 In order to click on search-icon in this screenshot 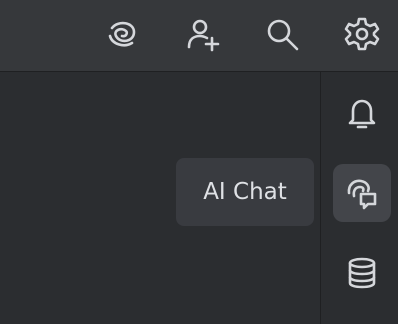, I will do `click(282, 34)`.